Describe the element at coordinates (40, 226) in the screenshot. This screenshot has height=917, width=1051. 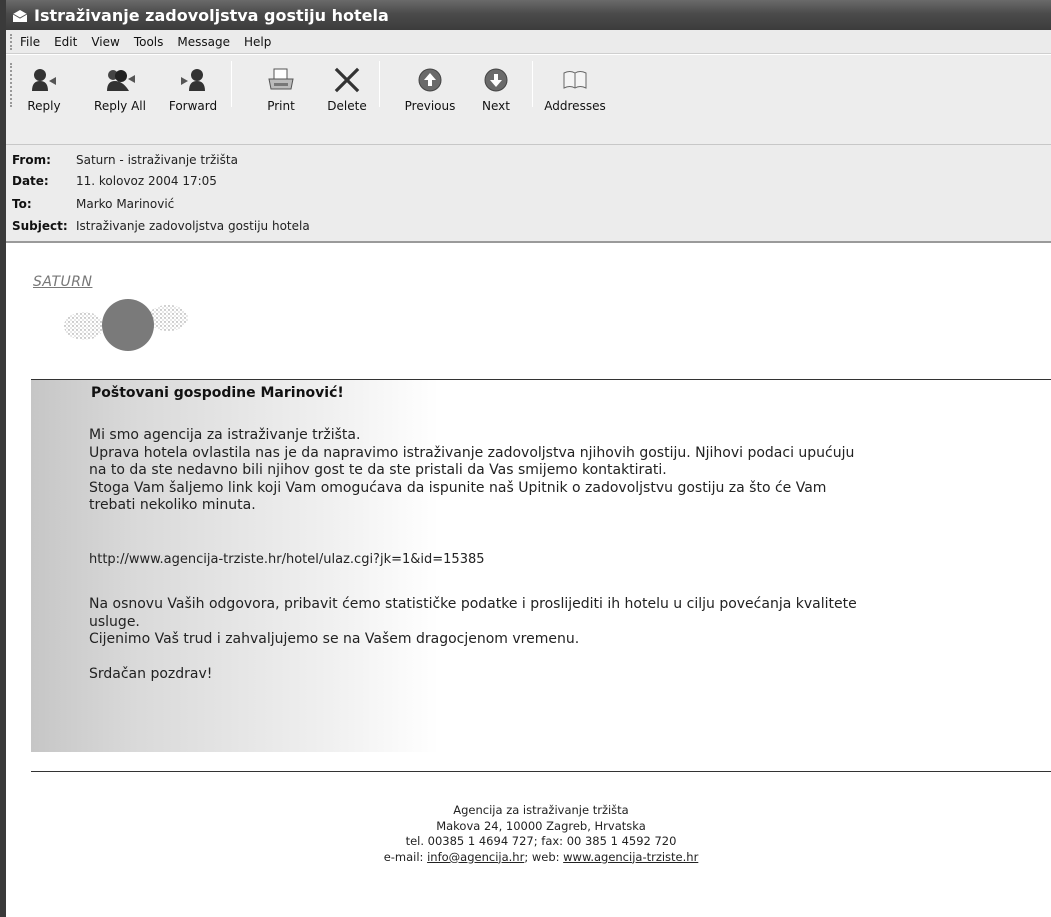
I see `subject-label: Subject:` at that location.